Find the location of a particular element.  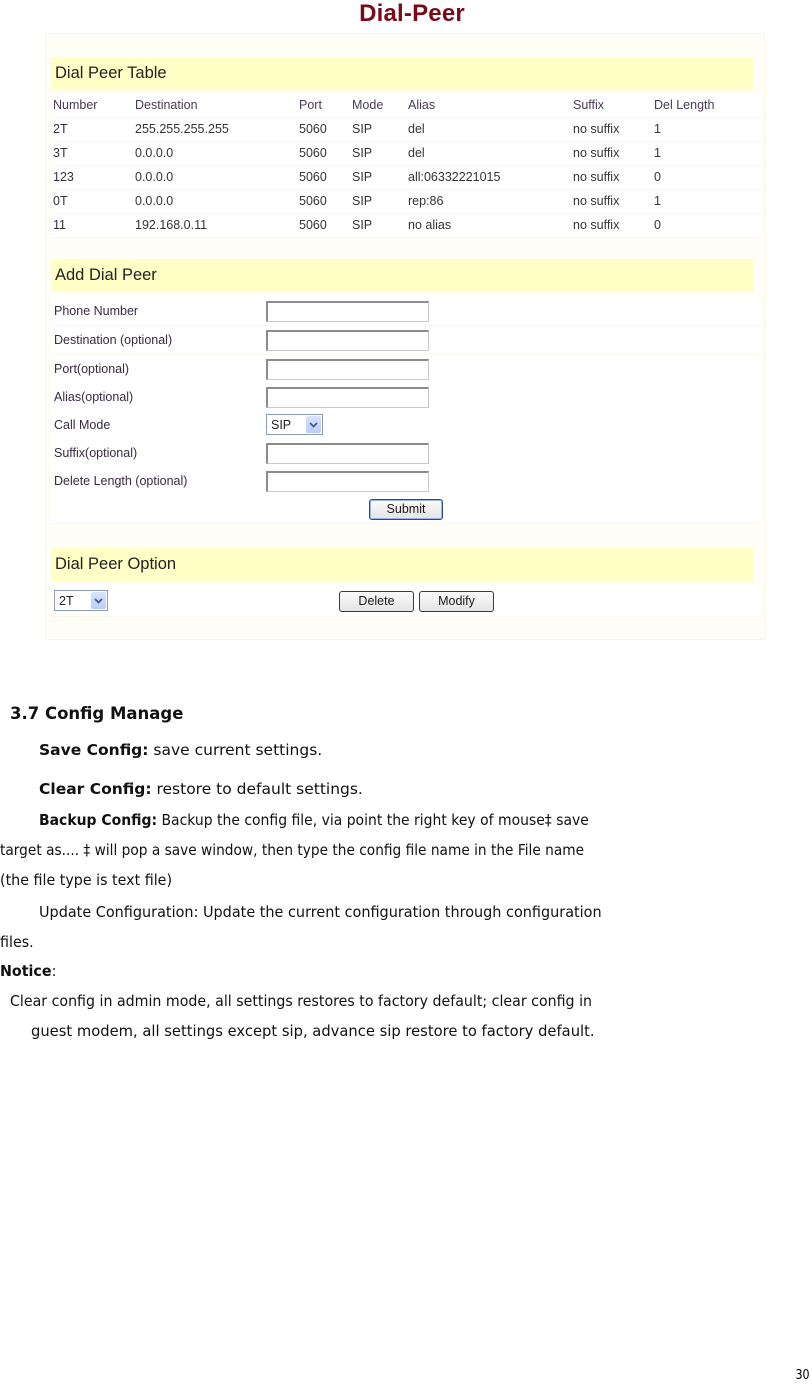

suffix-input is located at coordinates (347, 453).